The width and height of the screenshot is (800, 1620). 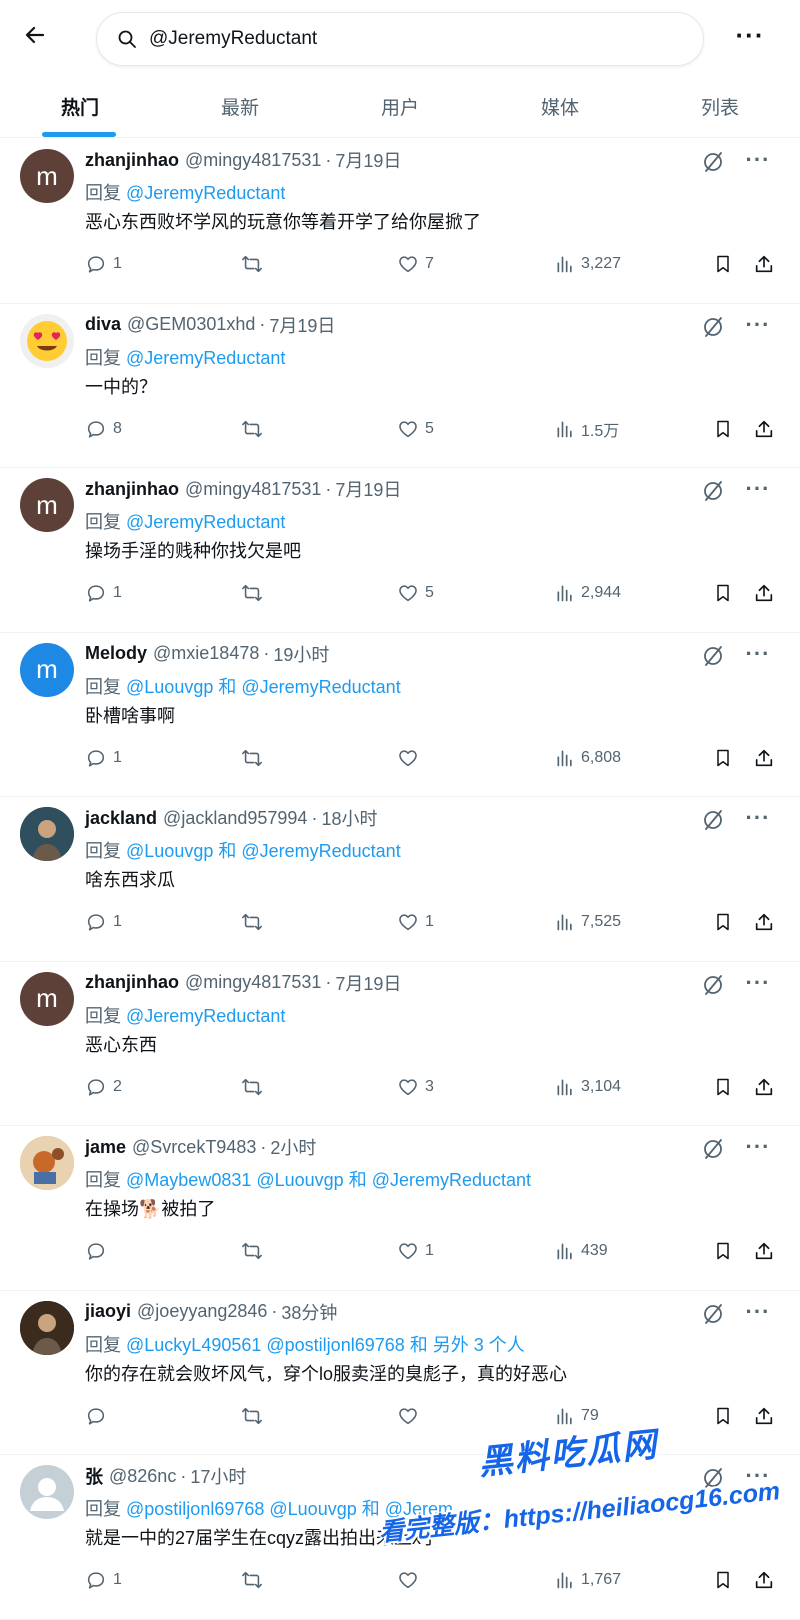 I want to click on views-button: 439, so click(x=581, y=1251).